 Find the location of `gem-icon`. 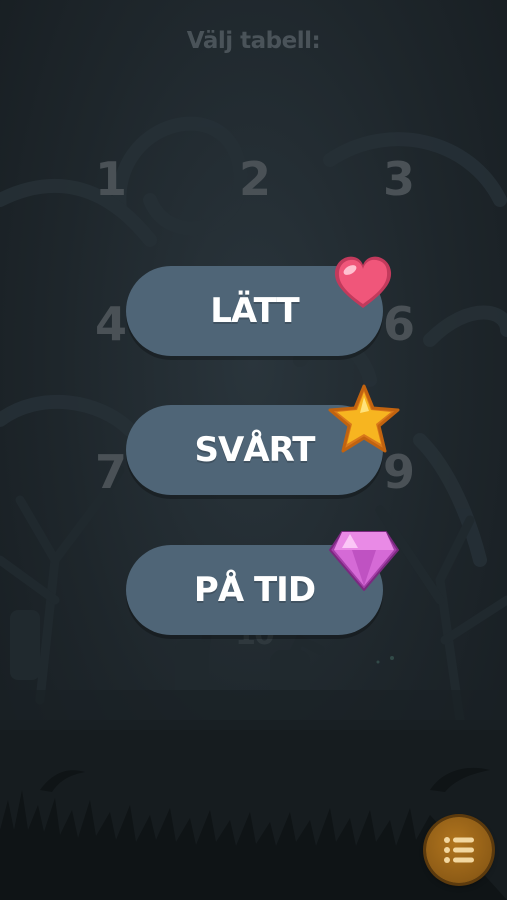

gem-icon is located at coordinates (364, 561).